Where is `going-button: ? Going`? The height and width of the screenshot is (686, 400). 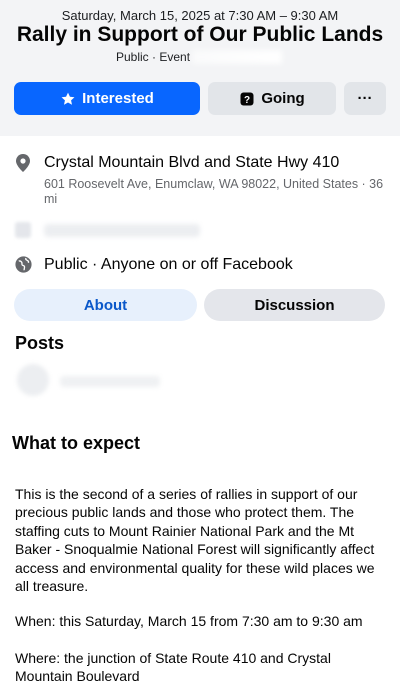
going-button: ? Going is located at coordinates (272, 98).